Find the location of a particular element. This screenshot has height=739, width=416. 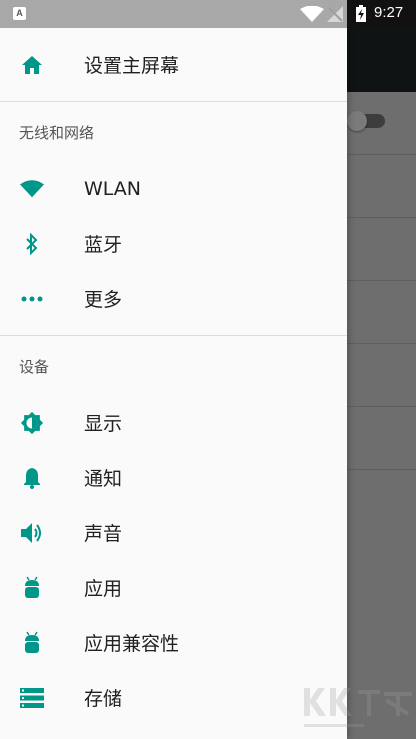

background-toggle-switch is located at coordinates (366, 121).